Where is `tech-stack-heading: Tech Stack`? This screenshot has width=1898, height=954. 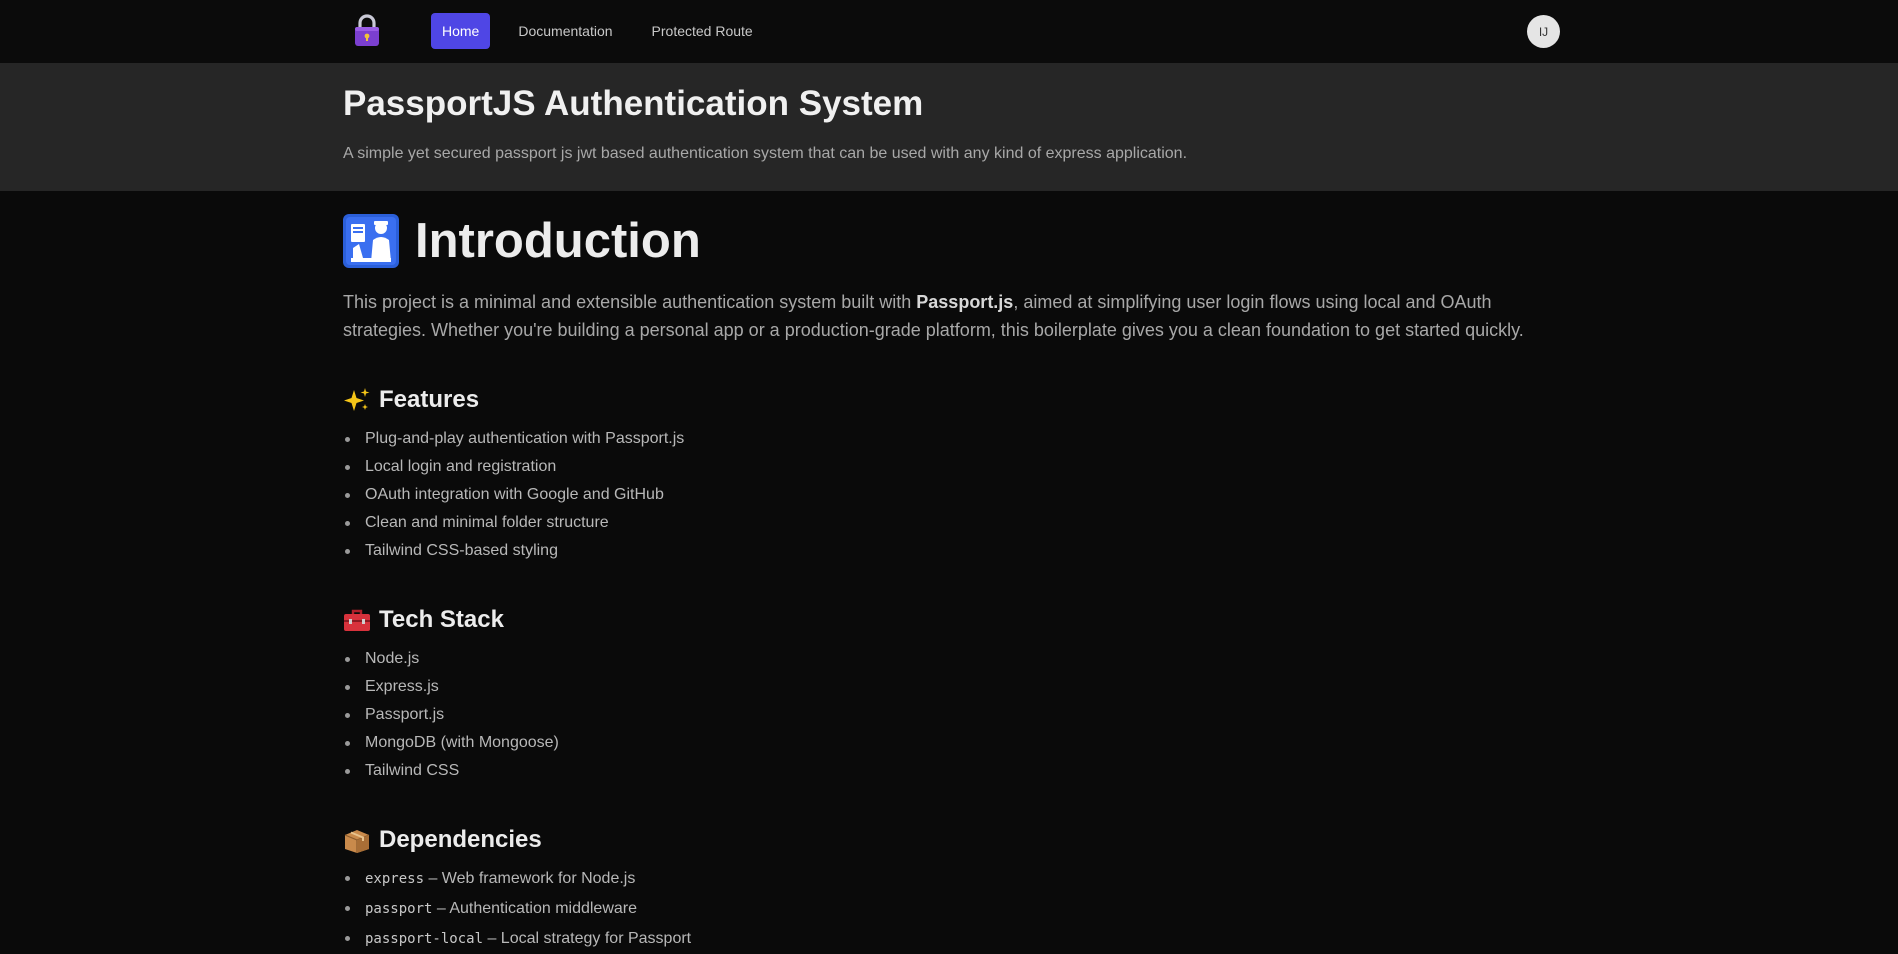 tech-stack-heading: Tech Stack is located at coordinates (951, 620).